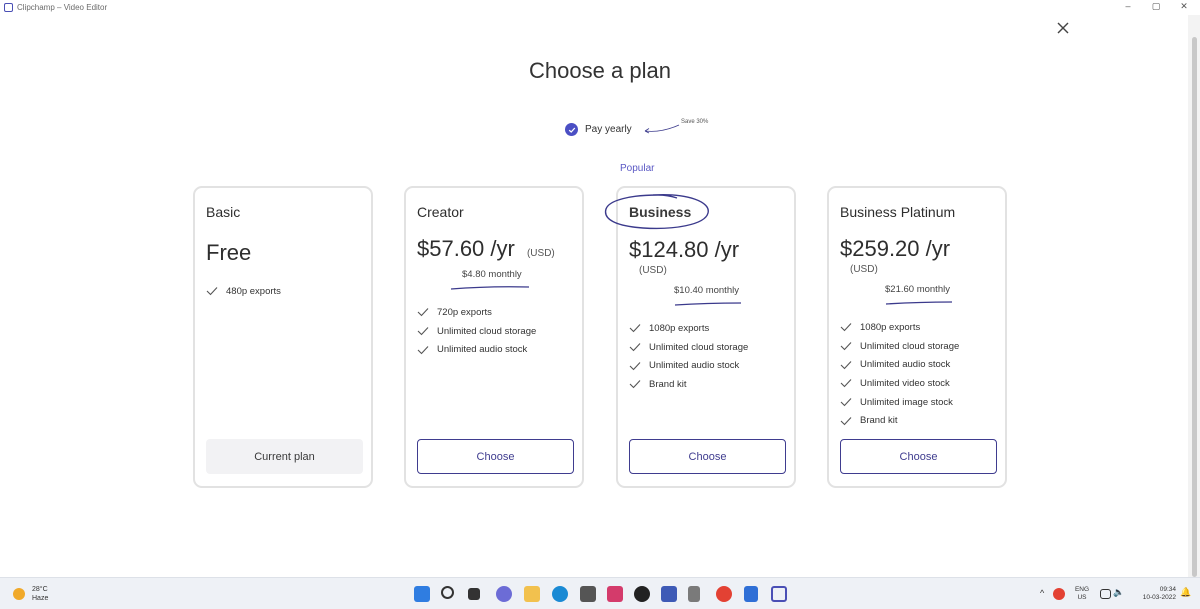  I want to click on chat-icon, so click(504, 594).